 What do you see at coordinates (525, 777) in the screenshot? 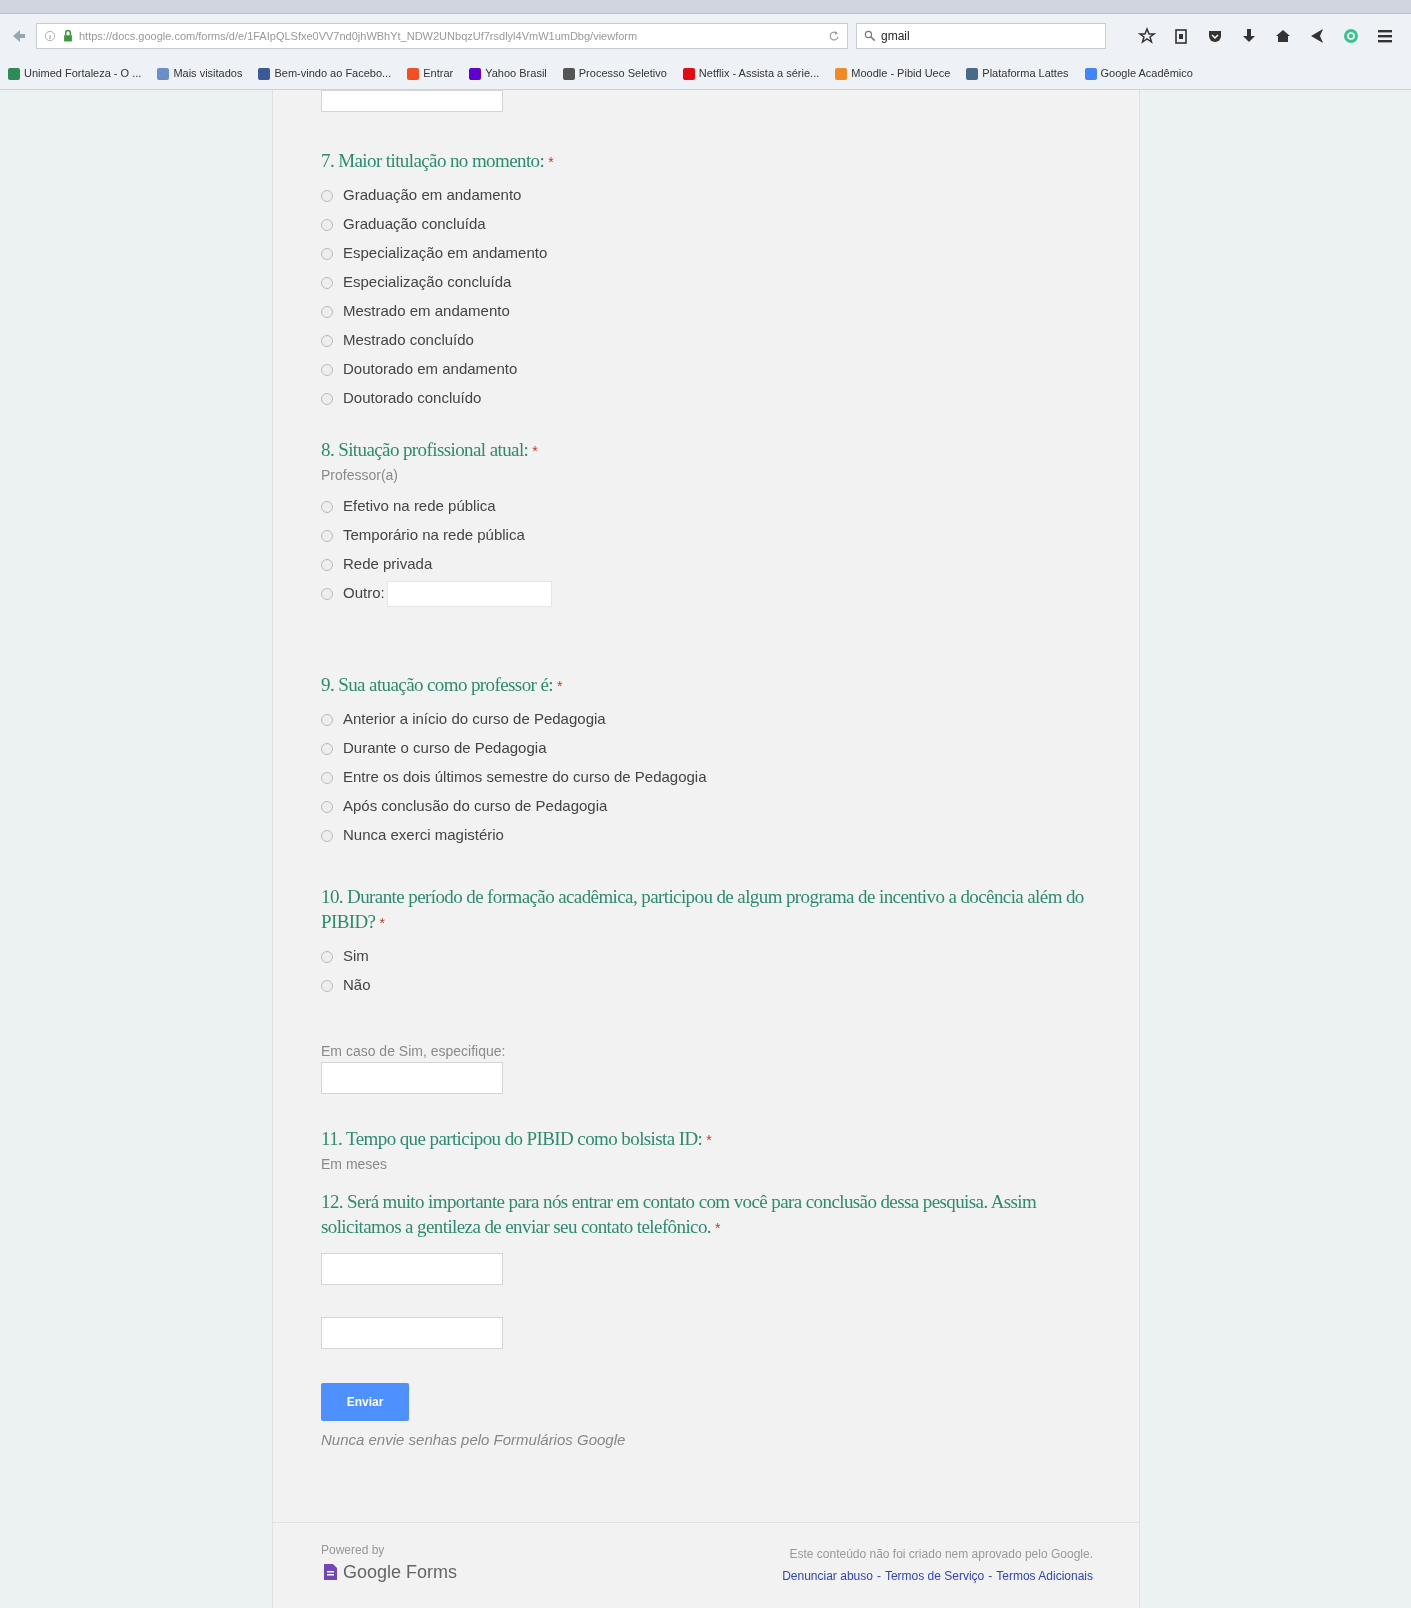
I see `option-label: Entre os dois últimos semestre do curso de Pedagogia` at bounding box center [525, 777].